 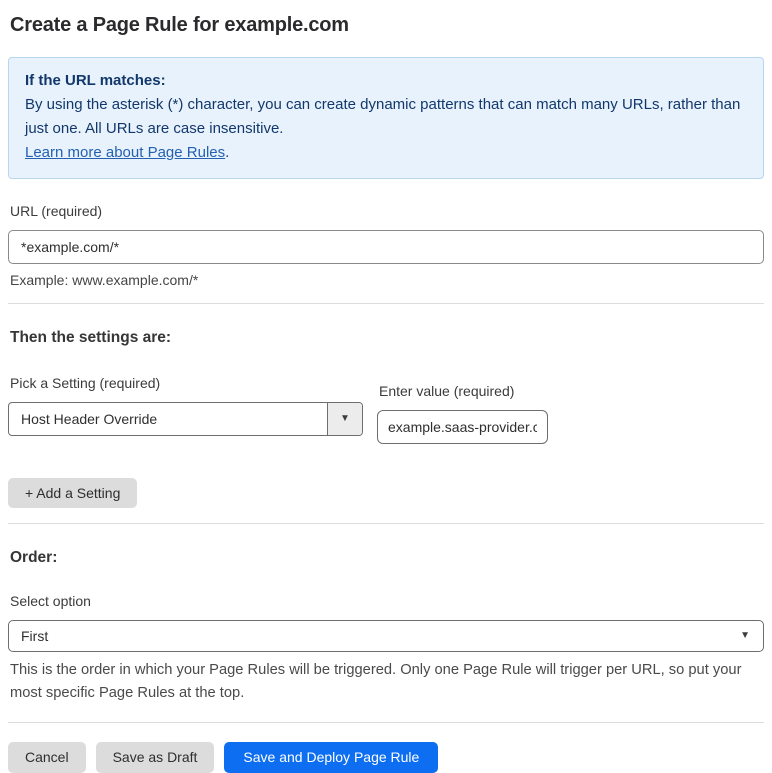 What do you see at coordinates (155, 757) in the screenshot?
I see `save-as-draft-button: Save as Draft` at bounding box center [155, 757].